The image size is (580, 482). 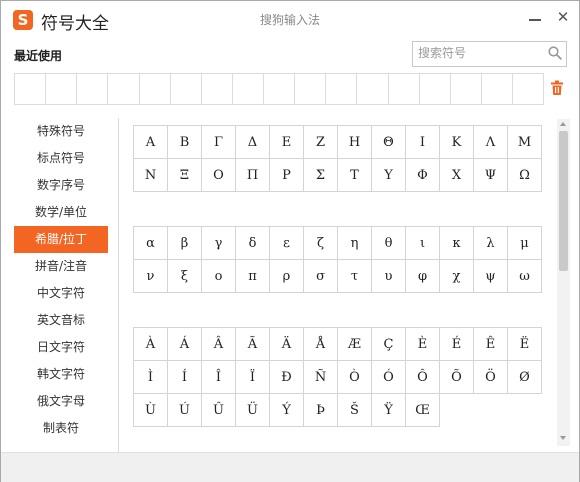 What do you see at coordinates (151, 142) in the screenshot?
I see `symbol-cell: Α` at bounding box center [151, 142].